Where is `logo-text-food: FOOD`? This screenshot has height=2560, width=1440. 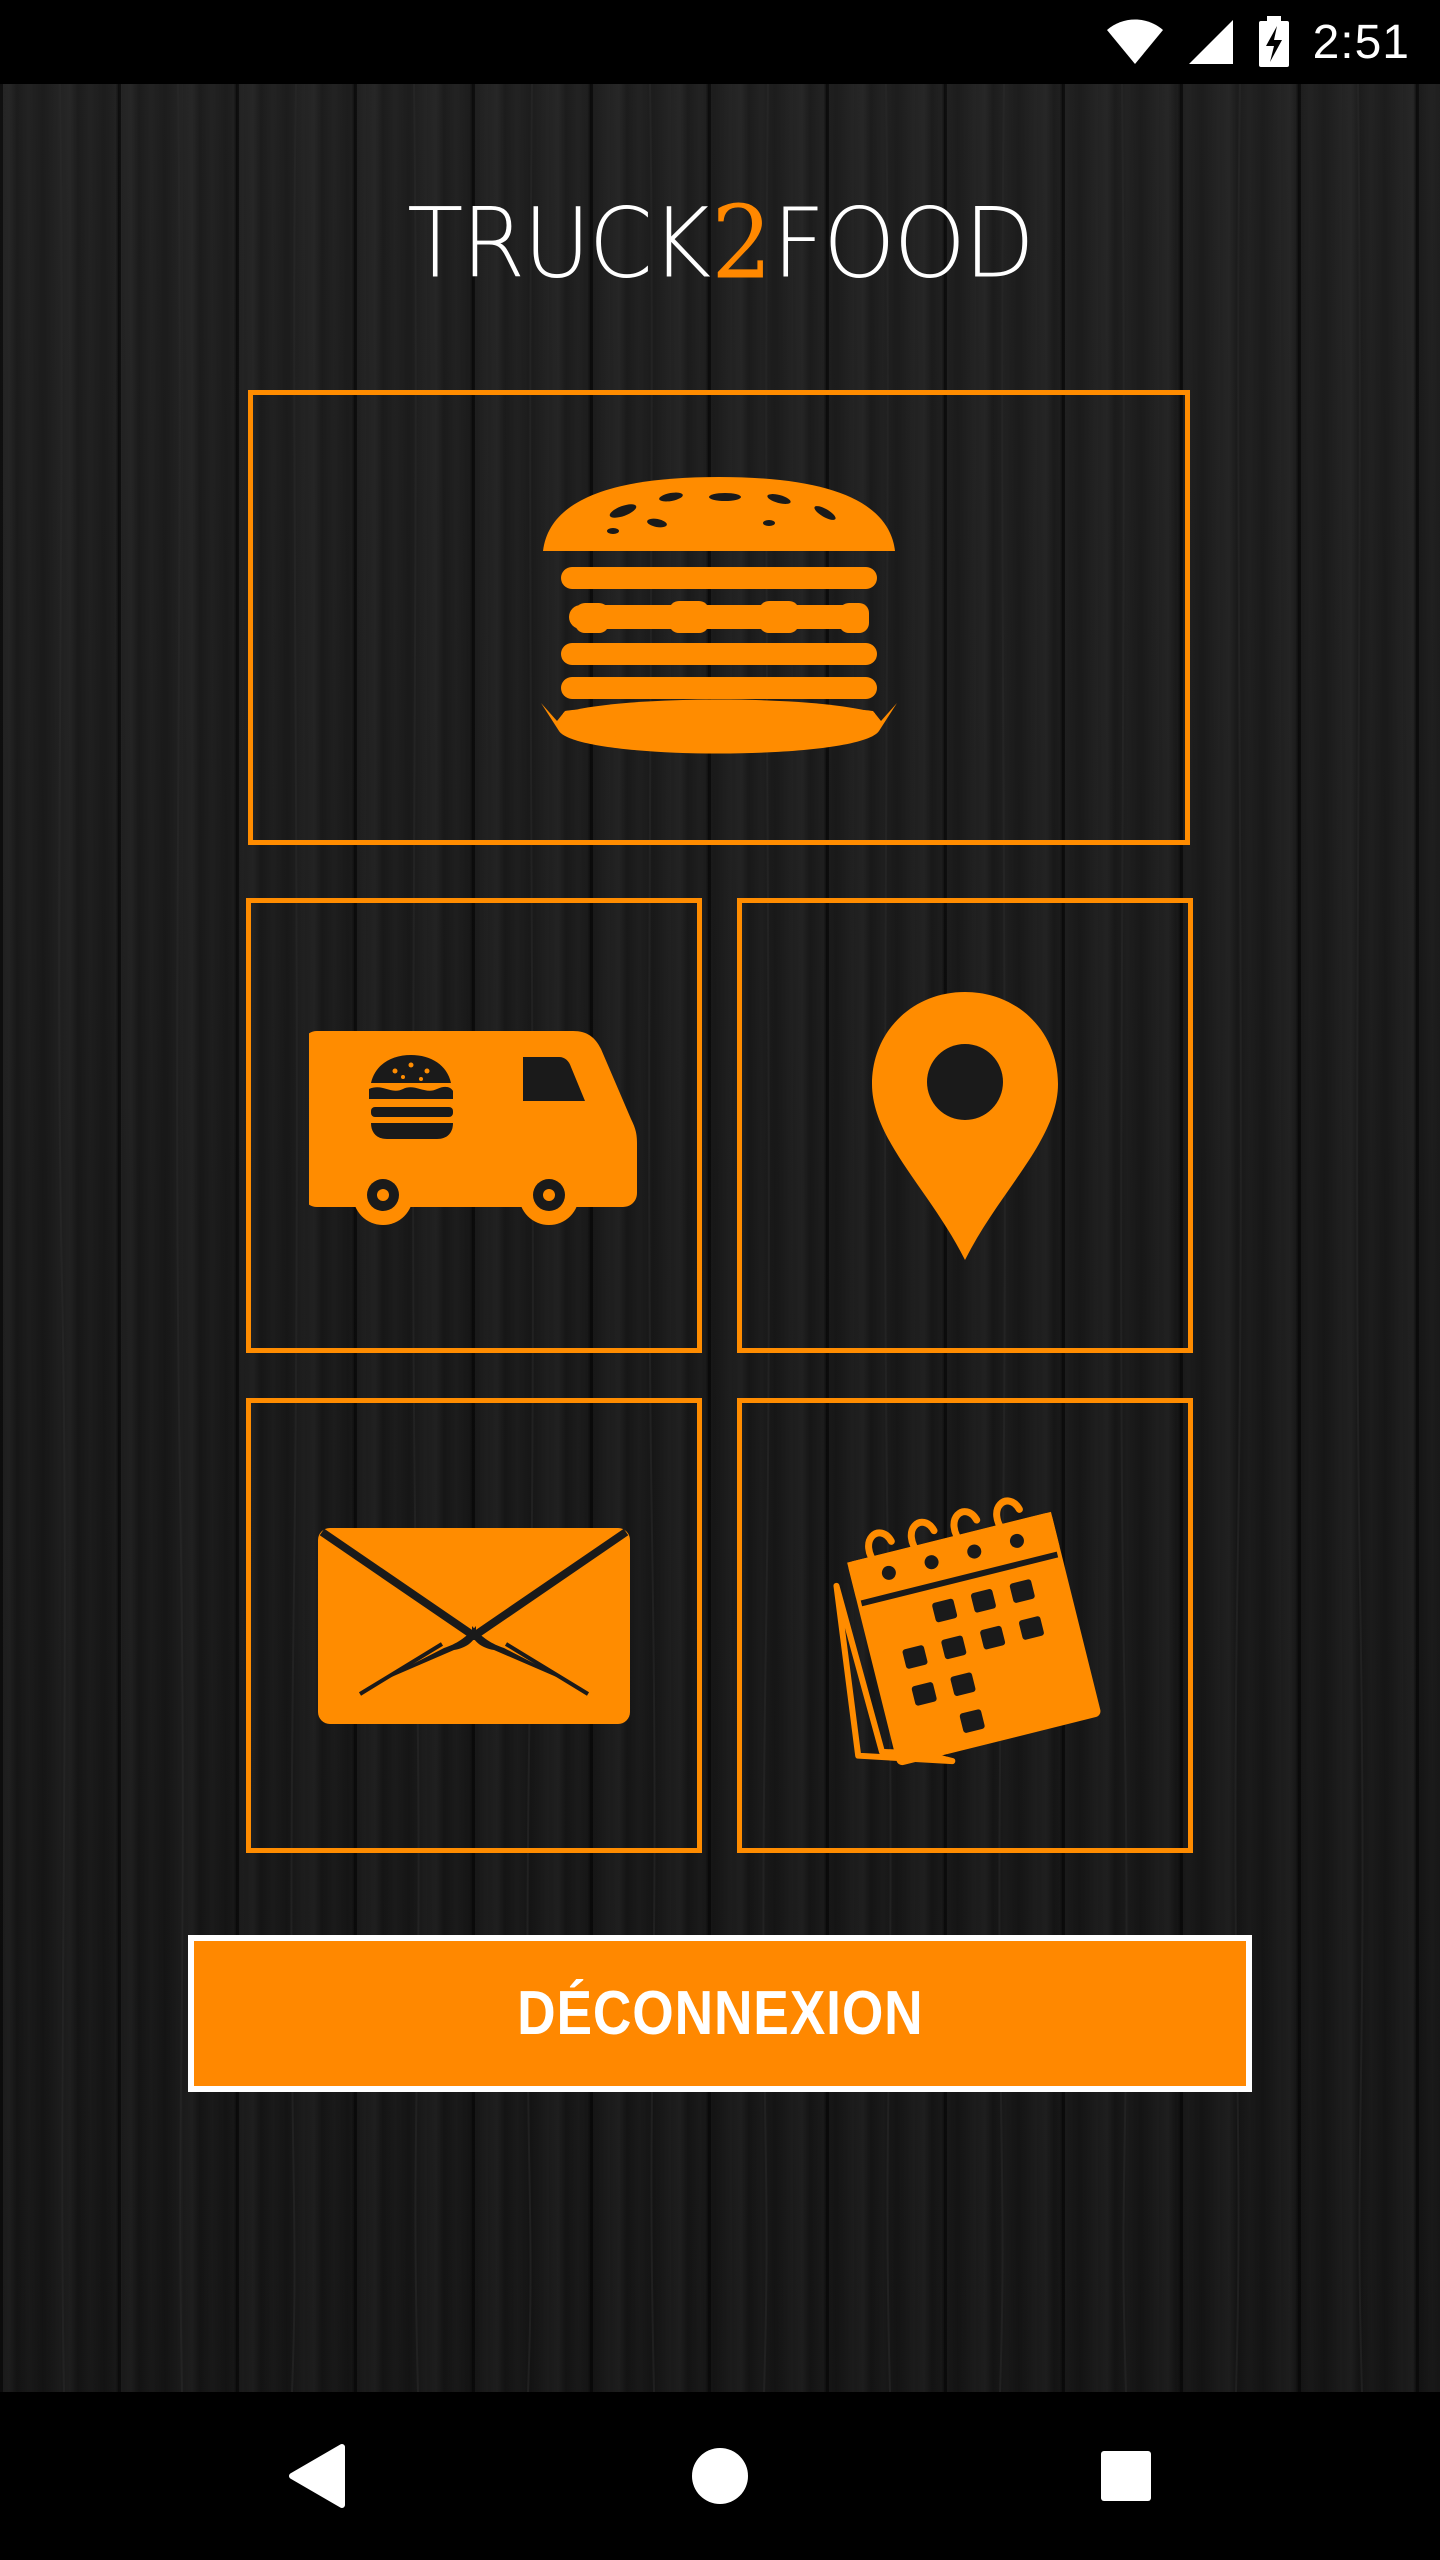
logo-text-food: FOOD is located at coordinates (903, 243).